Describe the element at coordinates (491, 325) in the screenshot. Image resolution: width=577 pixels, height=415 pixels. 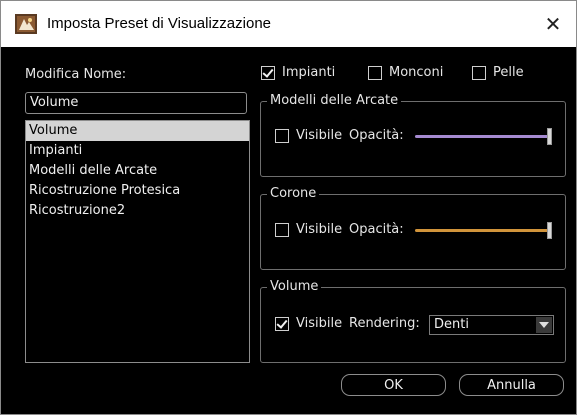
I see `rendering-select: Denti` at that location.